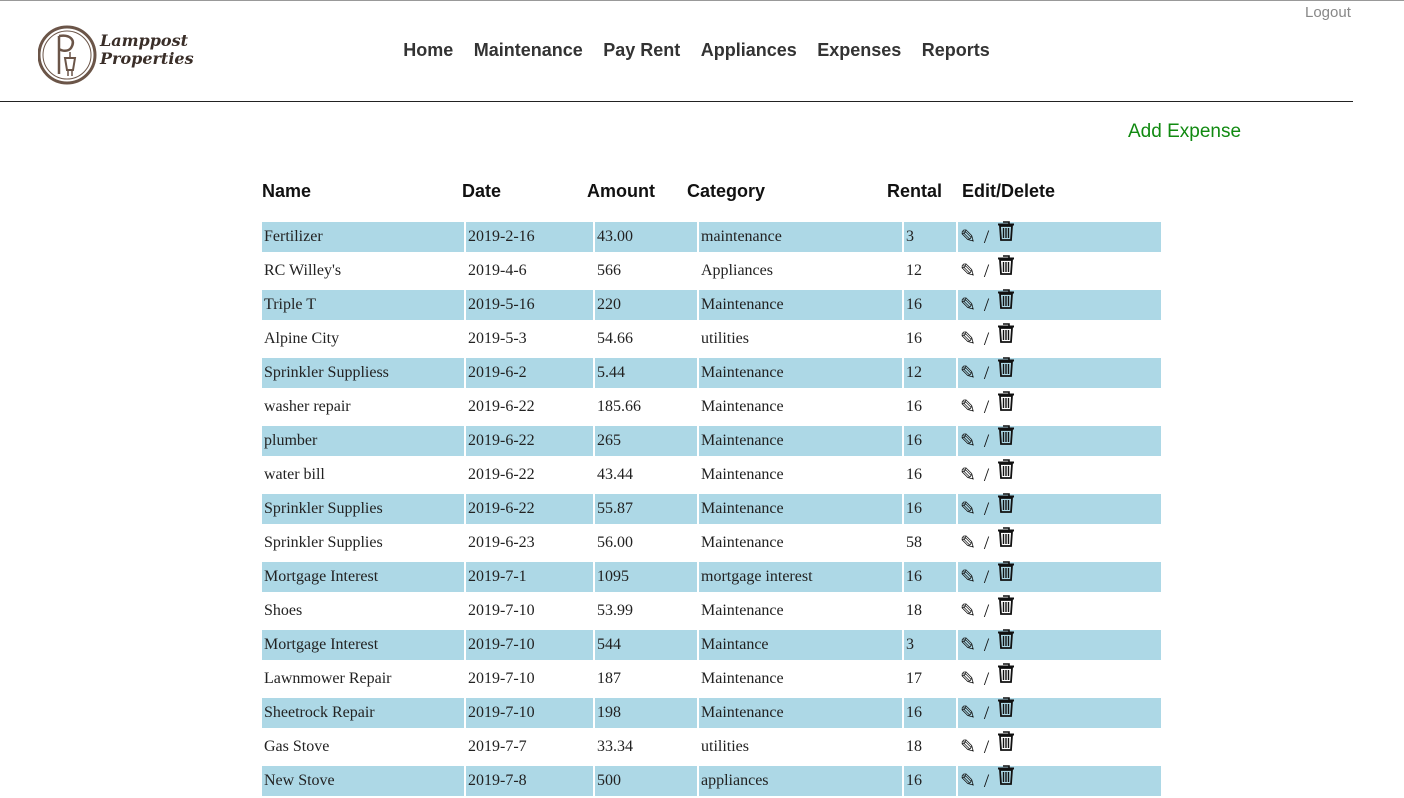  I want to click on cell-amount: 187, so click(609, 678).